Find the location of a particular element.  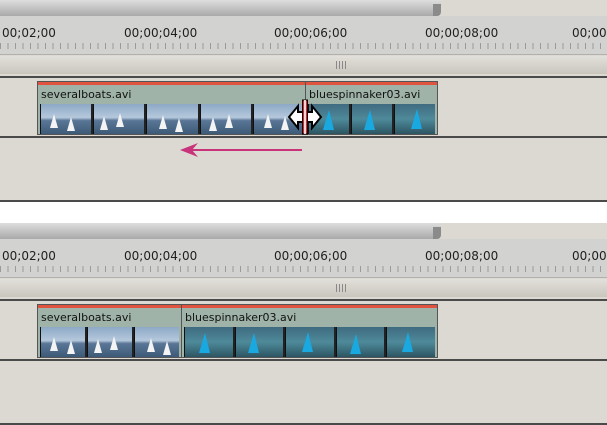

video-track: severalboats.avi bluespinnaker03.avi is located at coordinates (303, 330).